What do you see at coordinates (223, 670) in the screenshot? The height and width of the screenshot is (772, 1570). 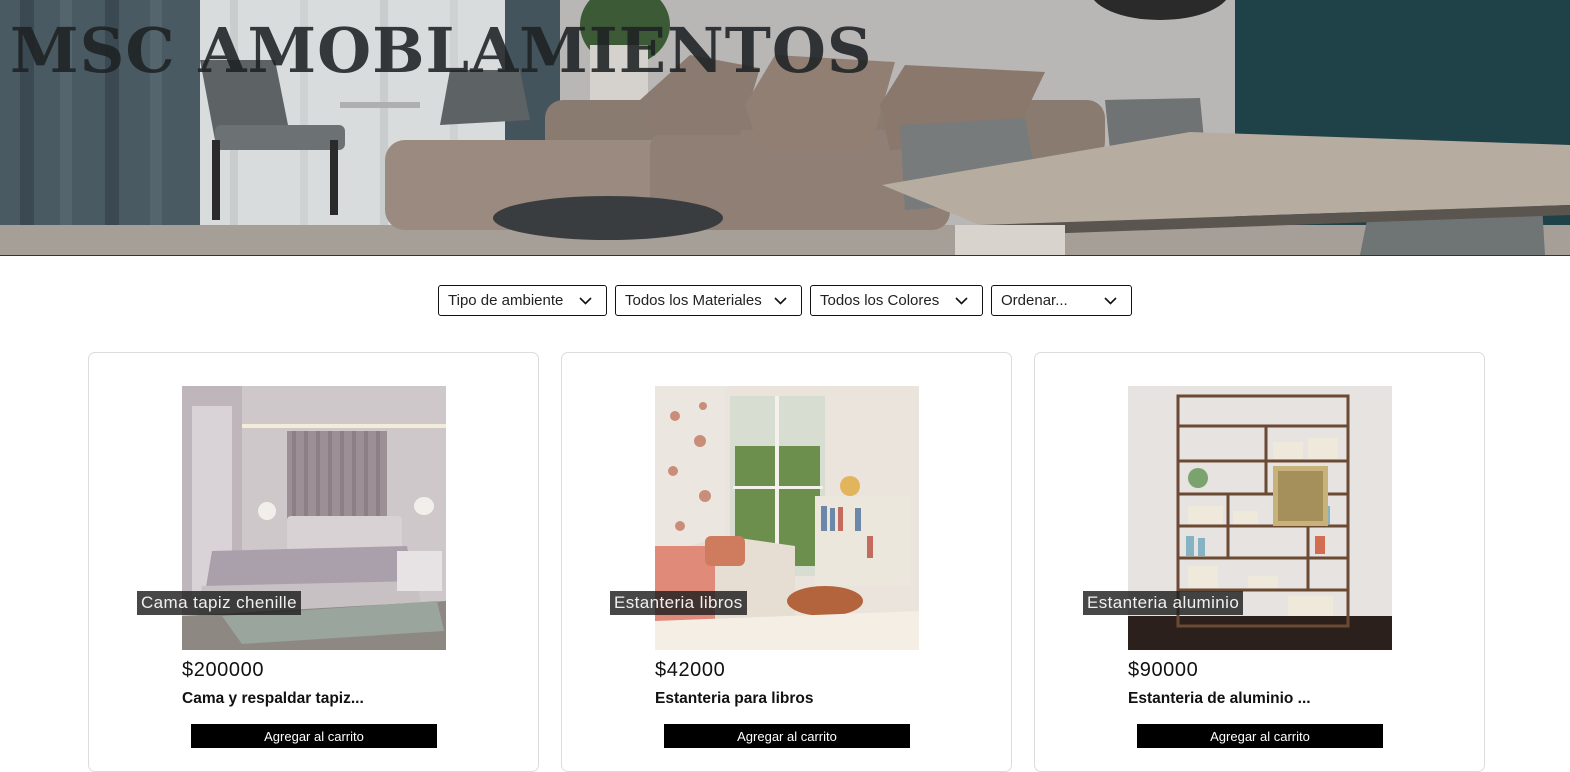 I see `product-price: $200000` at bounding box center [223, 670].